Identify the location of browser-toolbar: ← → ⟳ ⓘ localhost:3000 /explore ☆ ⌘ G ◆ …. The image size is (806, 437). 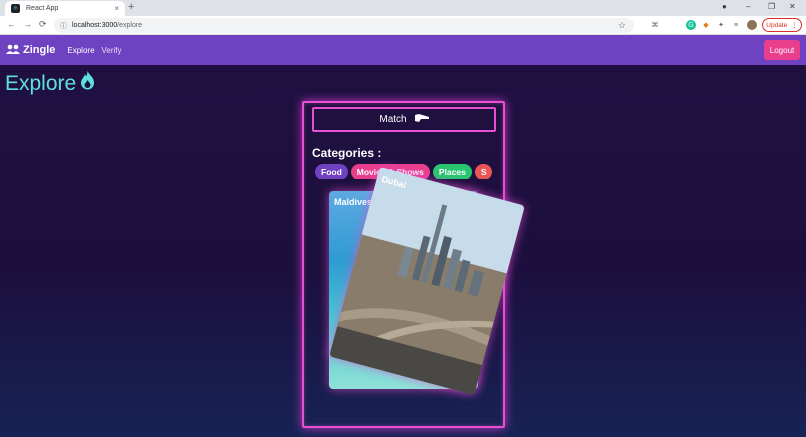
(403, 25).